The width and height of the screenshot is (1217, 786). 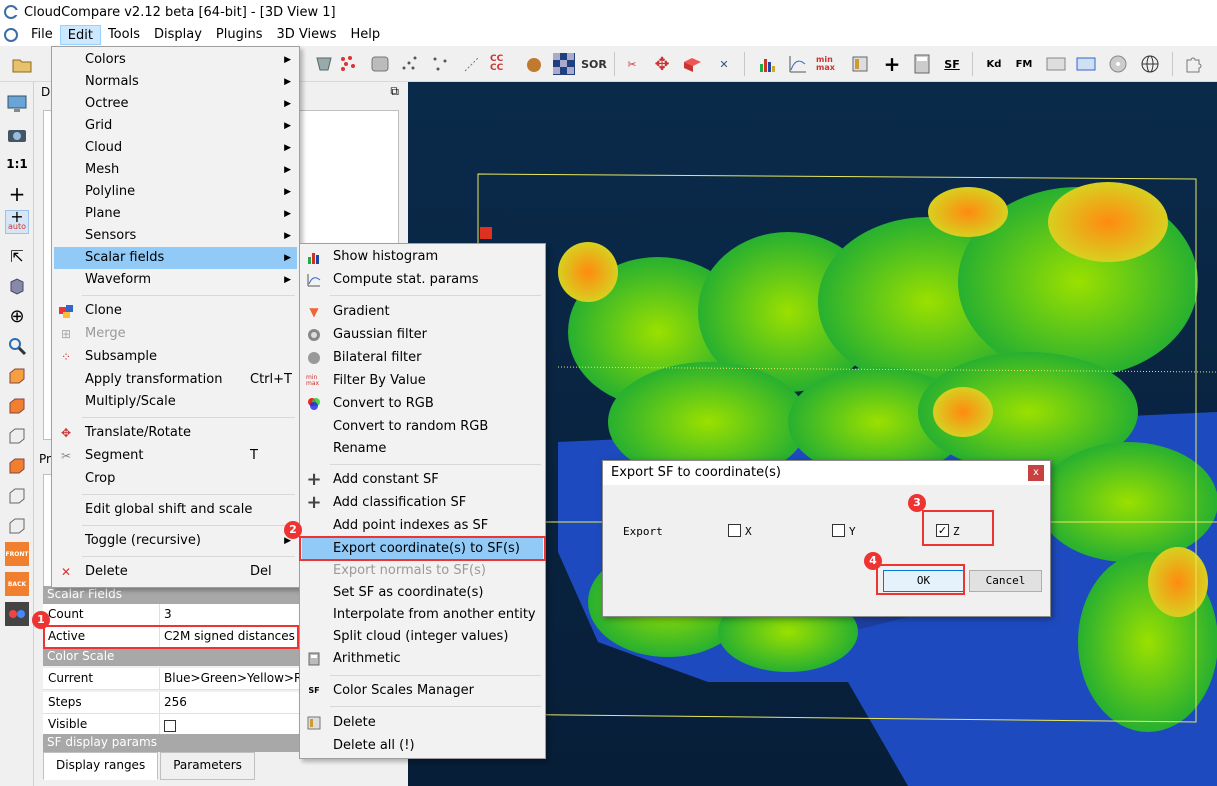 I want to click on menu-item-filter-by-value: min max Filter By Value, so click(x=422, y=381).